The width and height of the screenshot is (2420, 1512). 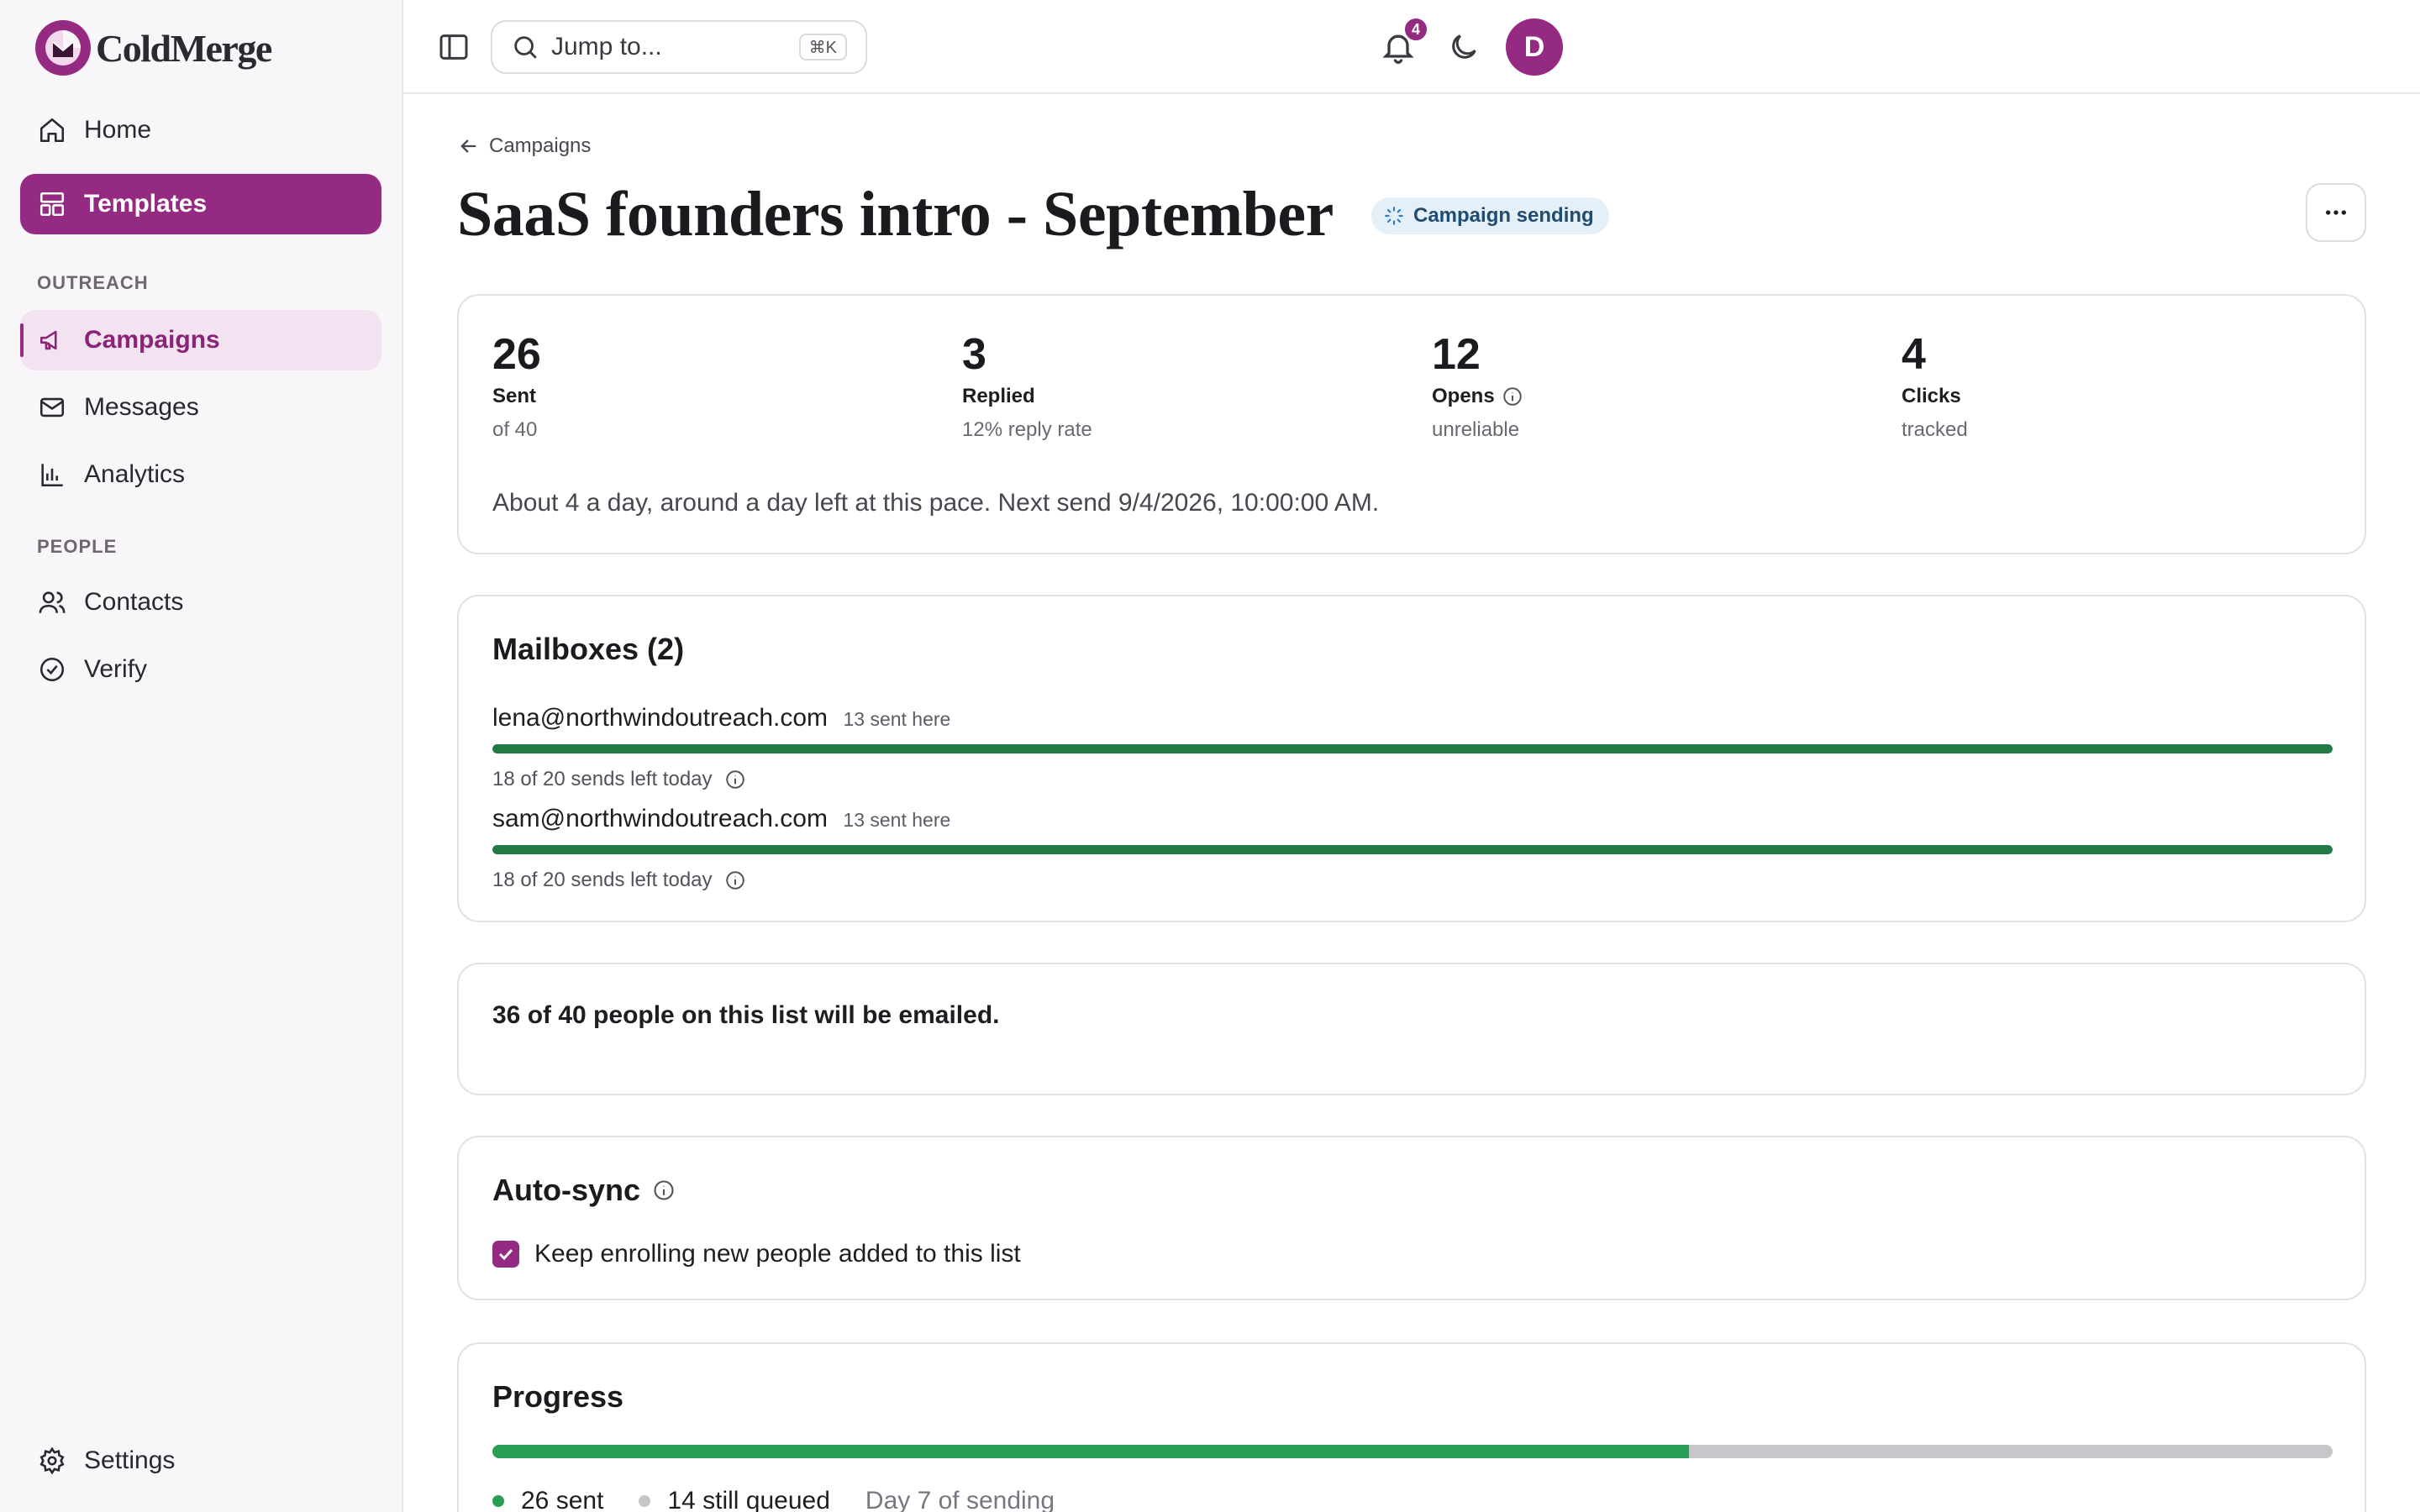 I want to click on coldmerge-logo-icon, so click(x=63, y=48).